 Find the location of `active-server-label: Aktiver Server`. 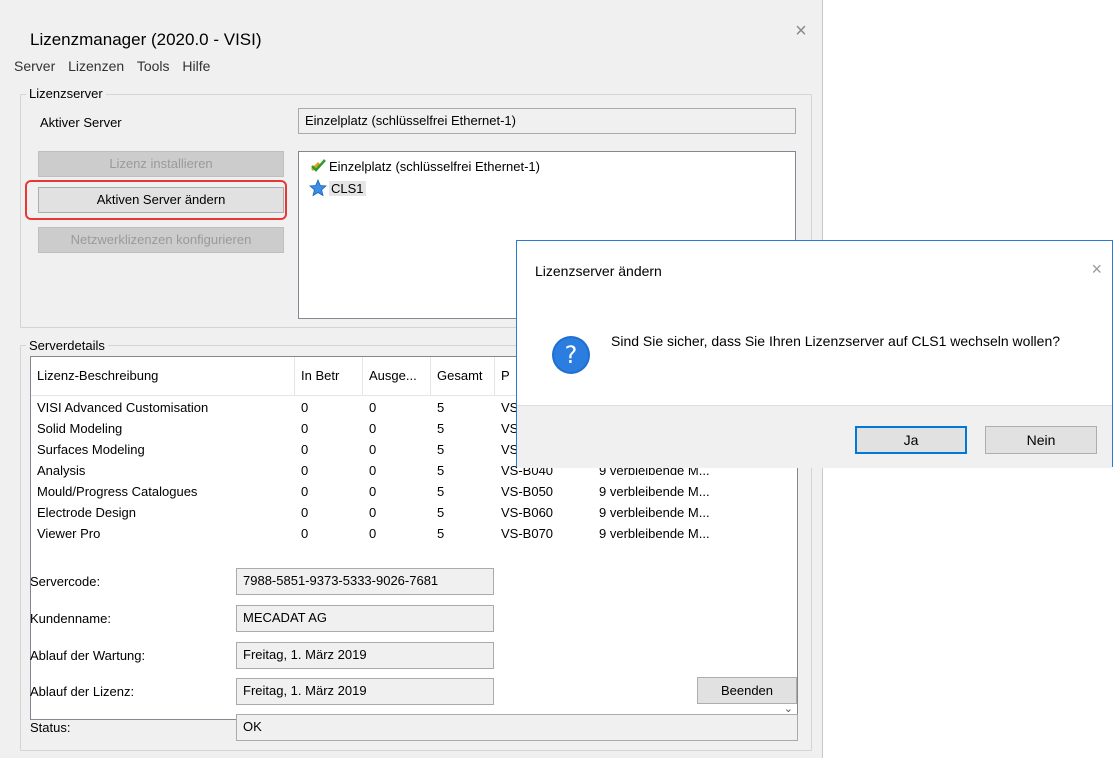

active-server-label: Aktiver Server is located at coordinates (81, 122).